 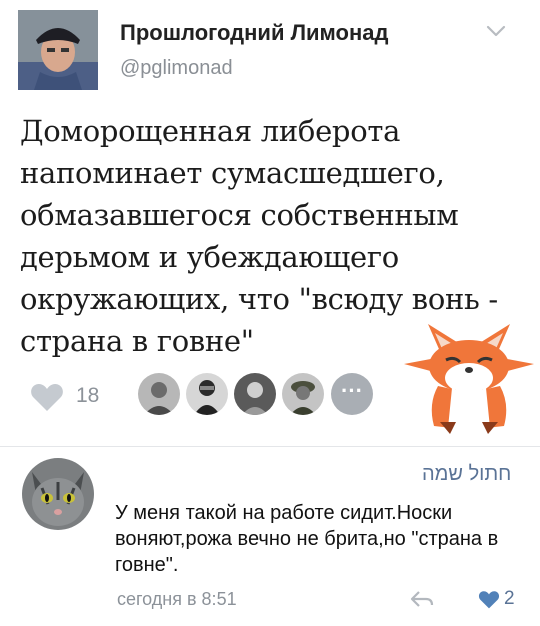 What do you see at coordinates (466, 474) in the screenshot?
I see `comment-author: חתול שמה` at bounding box center [466, 474].